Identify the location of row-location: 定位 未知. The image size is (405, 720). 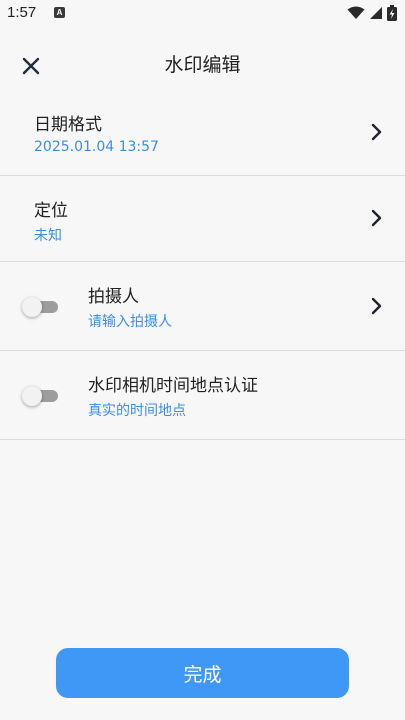
(202, 219).